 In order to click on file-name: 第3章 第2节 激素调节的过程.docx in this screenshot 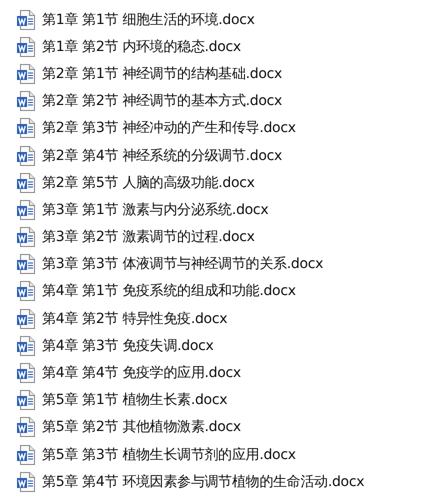, I will do `click(148, 237)`.